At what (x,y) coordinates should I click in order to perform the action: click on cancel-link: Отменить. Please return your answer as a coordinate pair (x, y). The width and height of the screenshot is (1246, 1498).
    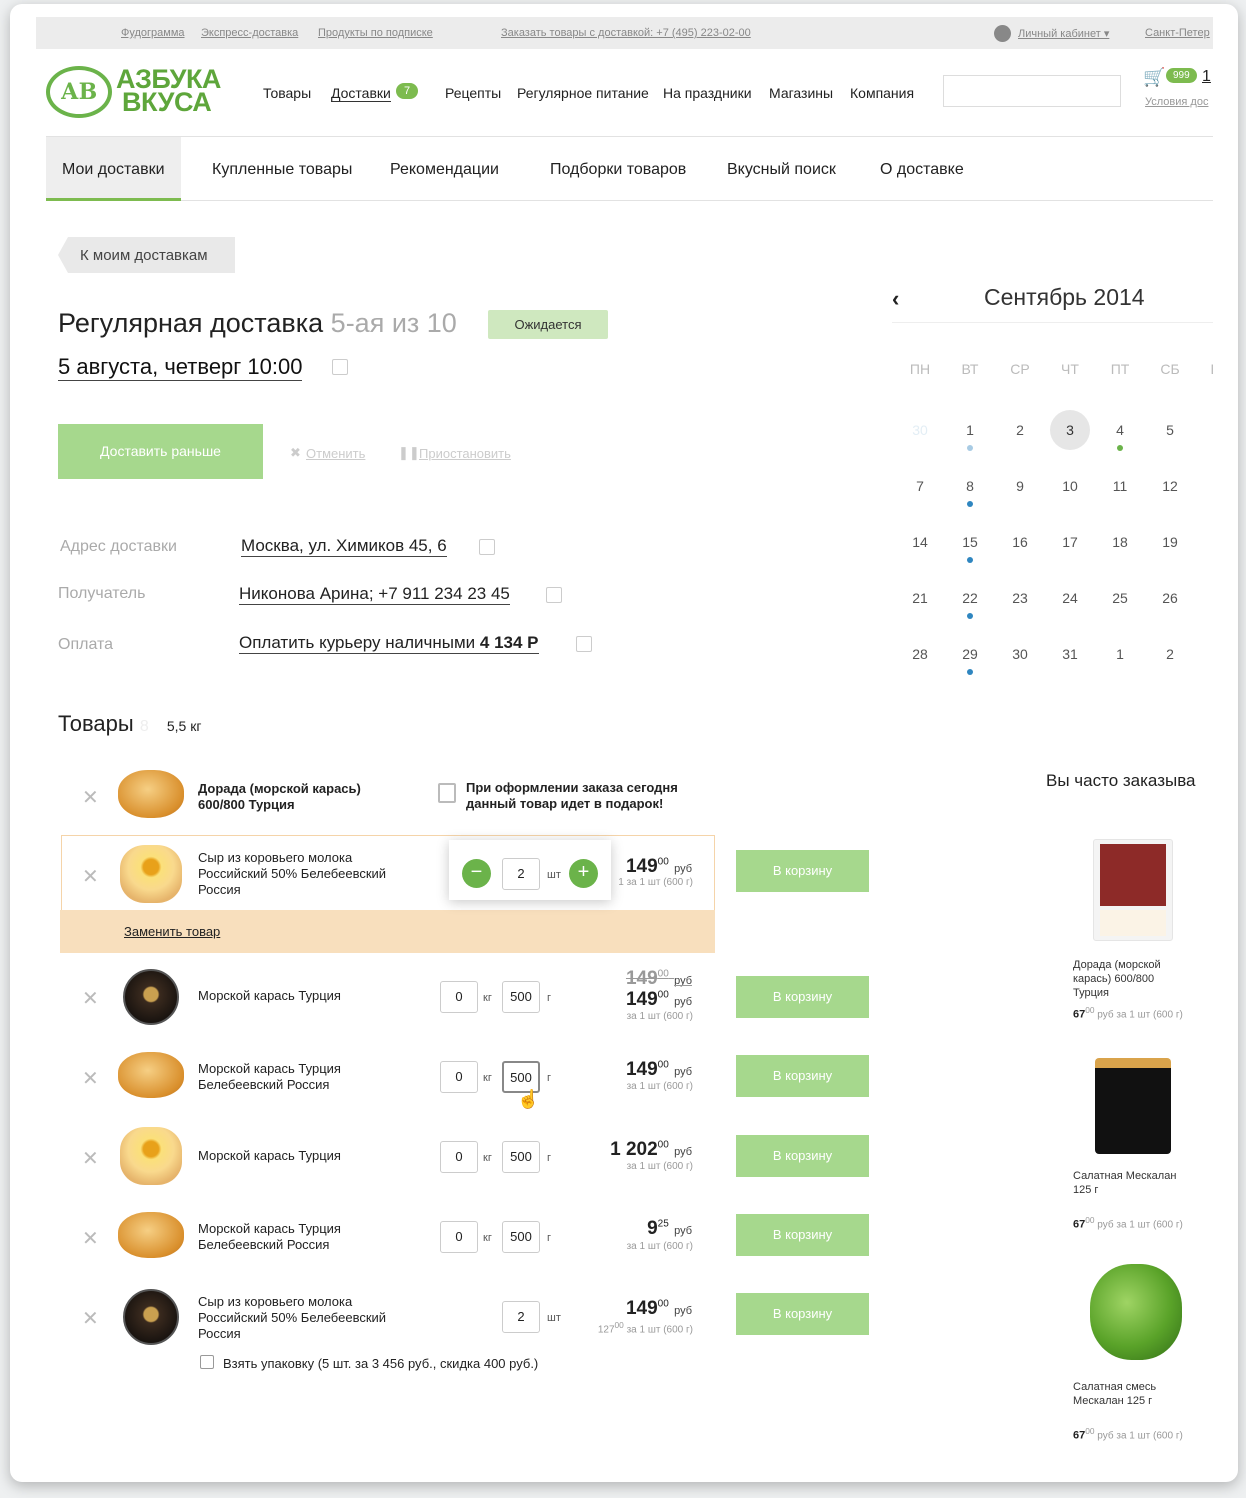
    Looking at the image, I should click on (335, 453).